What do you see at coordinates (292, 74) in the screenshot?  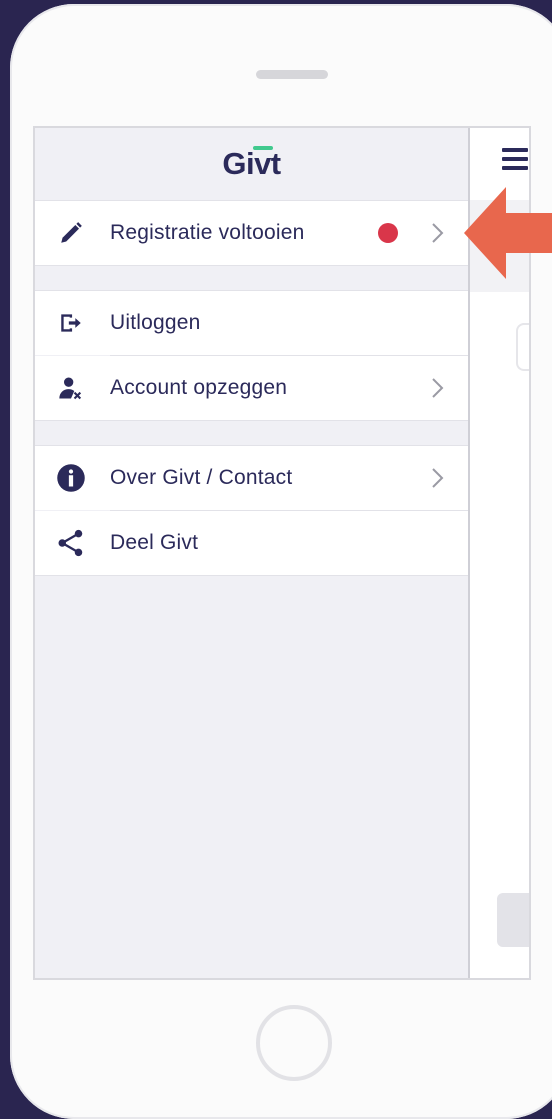 I see `phone-speaker` at bounding box center [292, 74].